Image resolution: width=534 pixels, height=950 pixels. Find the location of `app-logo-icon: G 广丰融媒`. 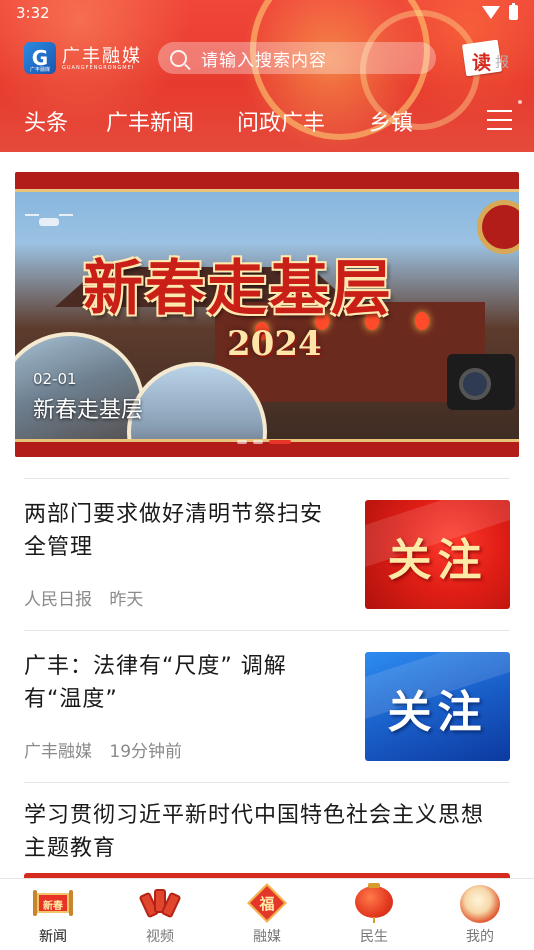

app-logo-icon: G 广丰融媒 is located at coordinates (40, 58).